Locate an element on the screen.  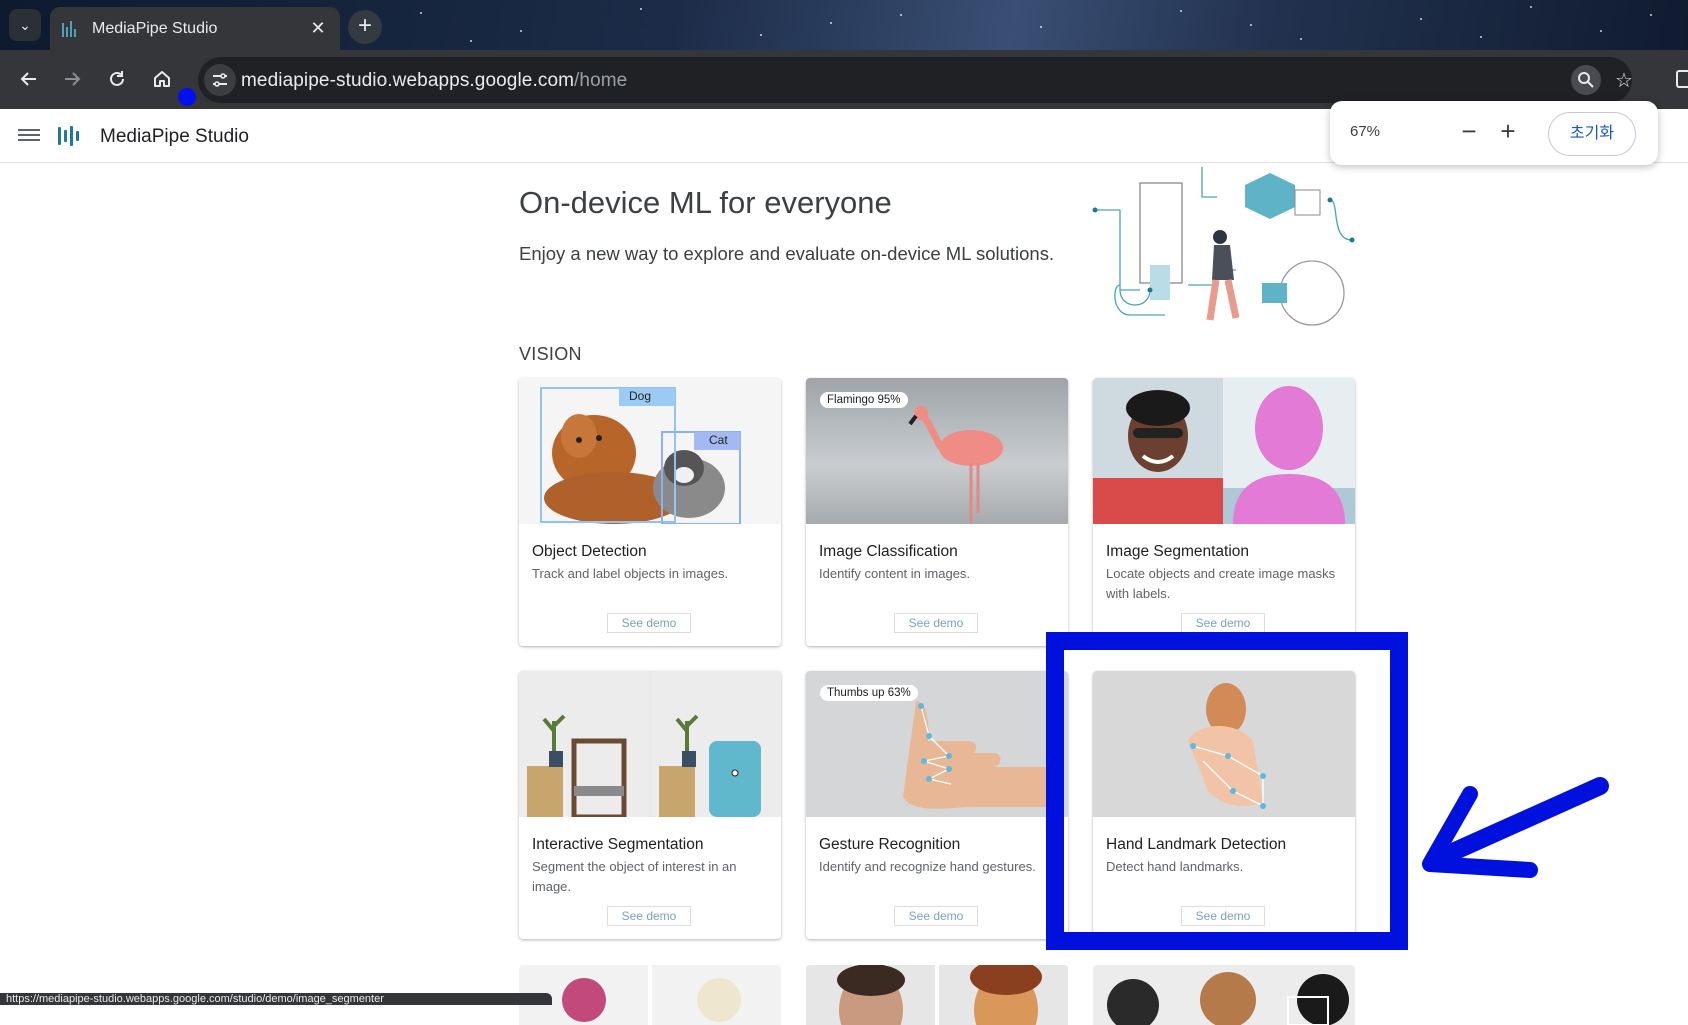
site-info-button is located at coordinates (220, 80).